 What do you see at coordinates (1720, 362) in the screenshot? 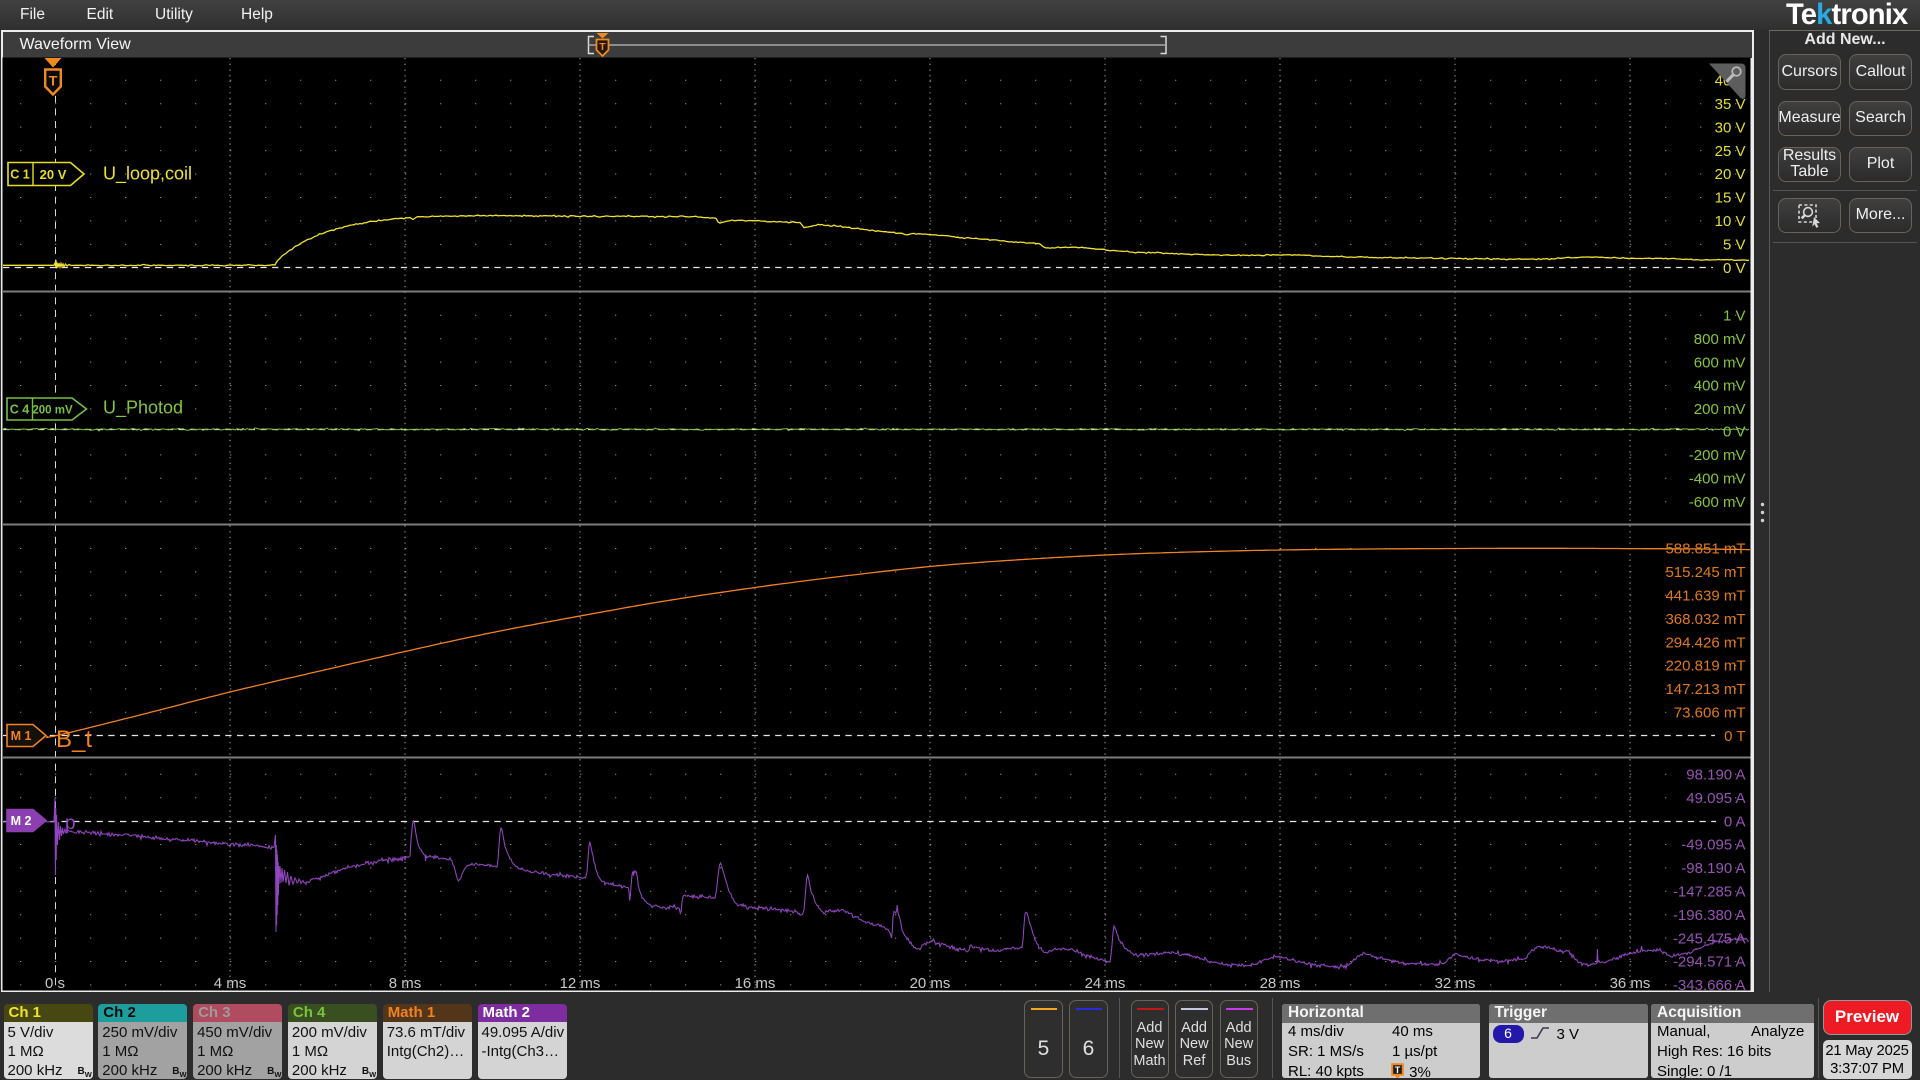
I see `svg-text: 600 mV` at bounding box center [1720, 362].